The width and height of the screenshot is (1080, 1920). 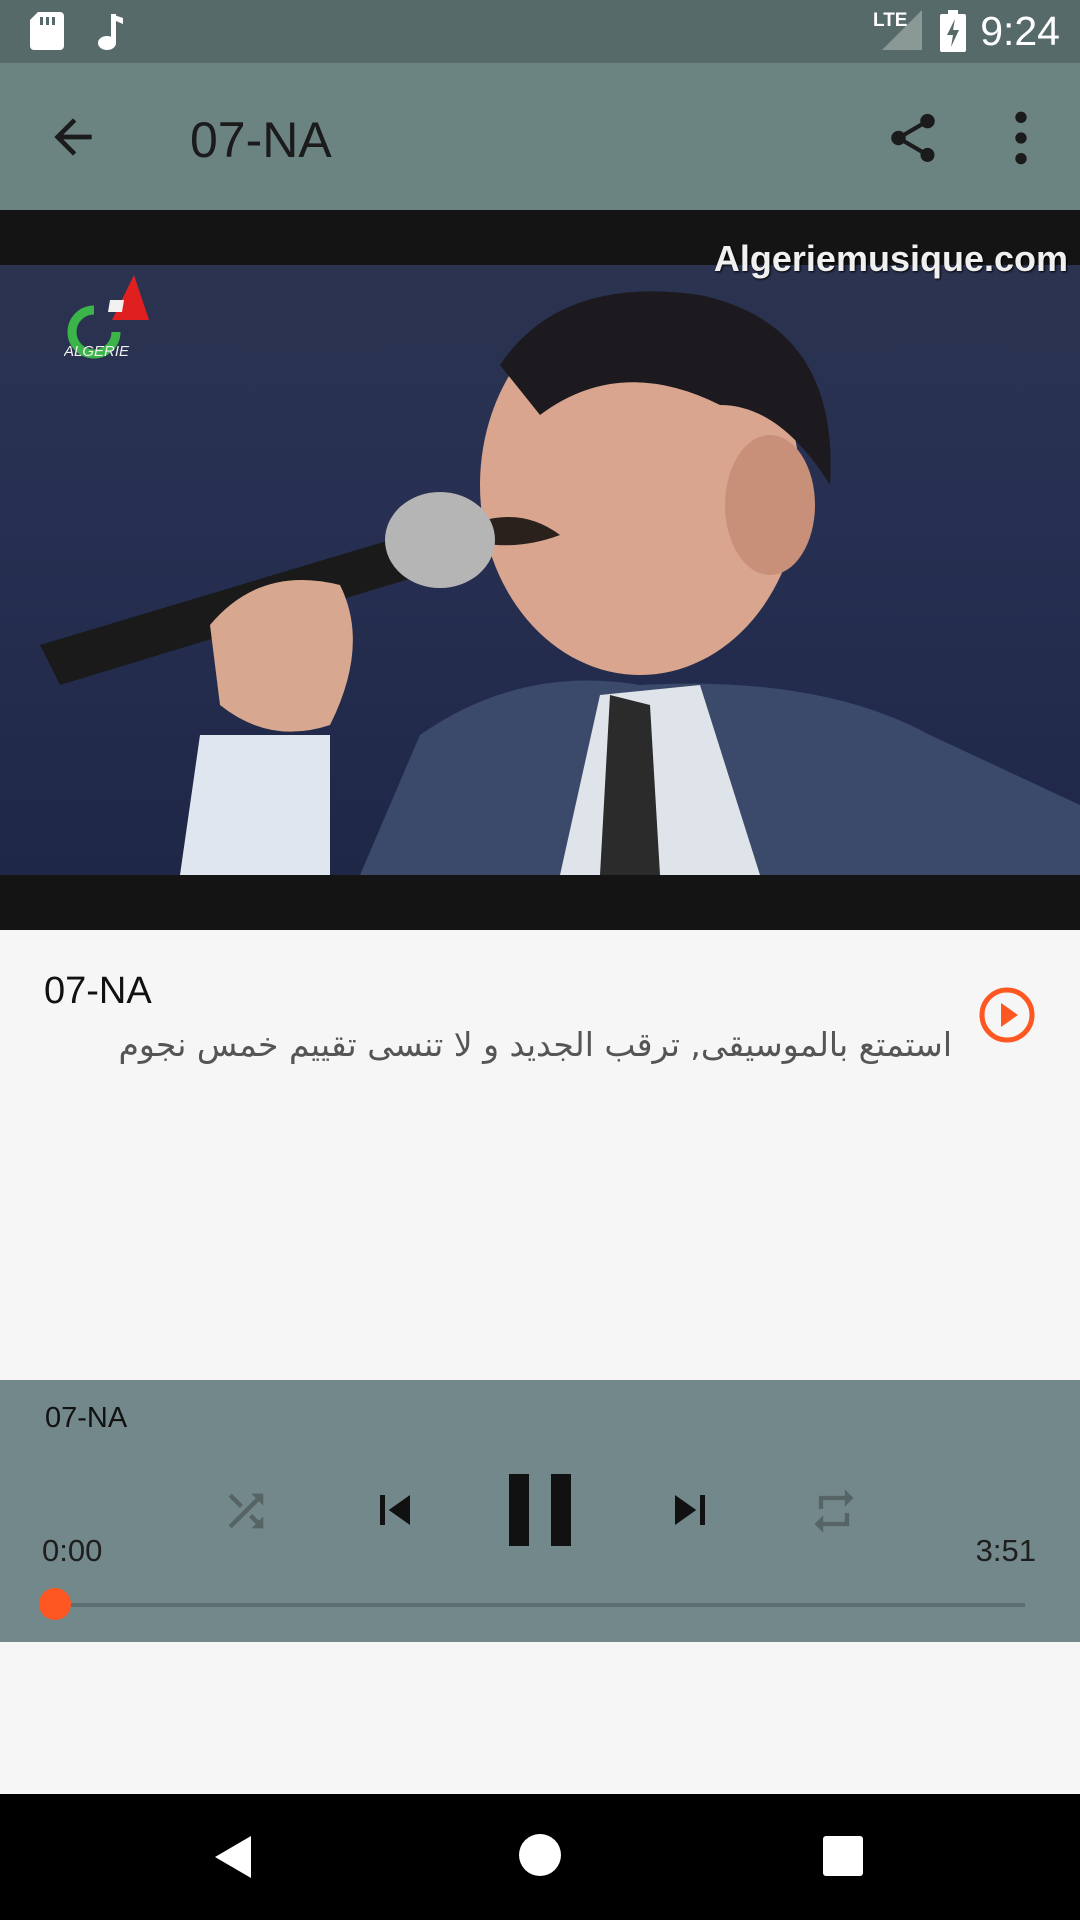 I want to click on network-type: LTE, so click(x=890, y=20).